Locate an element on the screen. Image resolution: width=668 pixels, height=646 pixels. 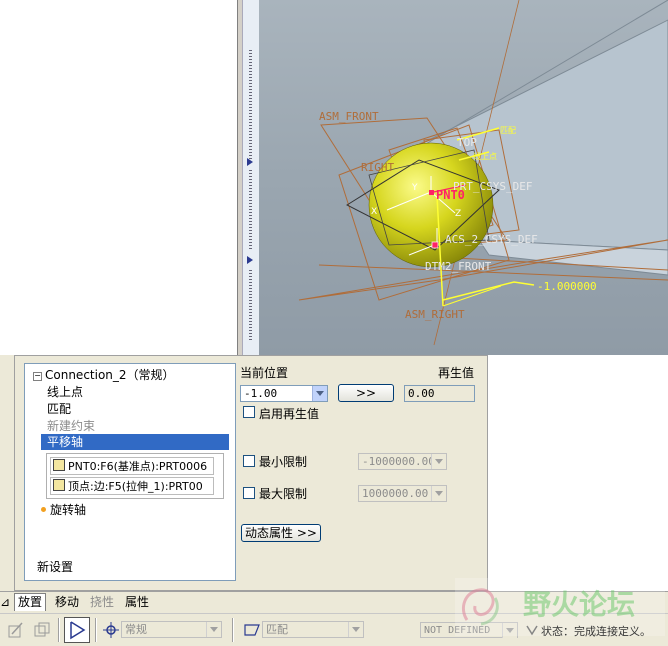
label-asm-csys: ACS_2_CSYS_DEF is located at coordinates (491, 239).